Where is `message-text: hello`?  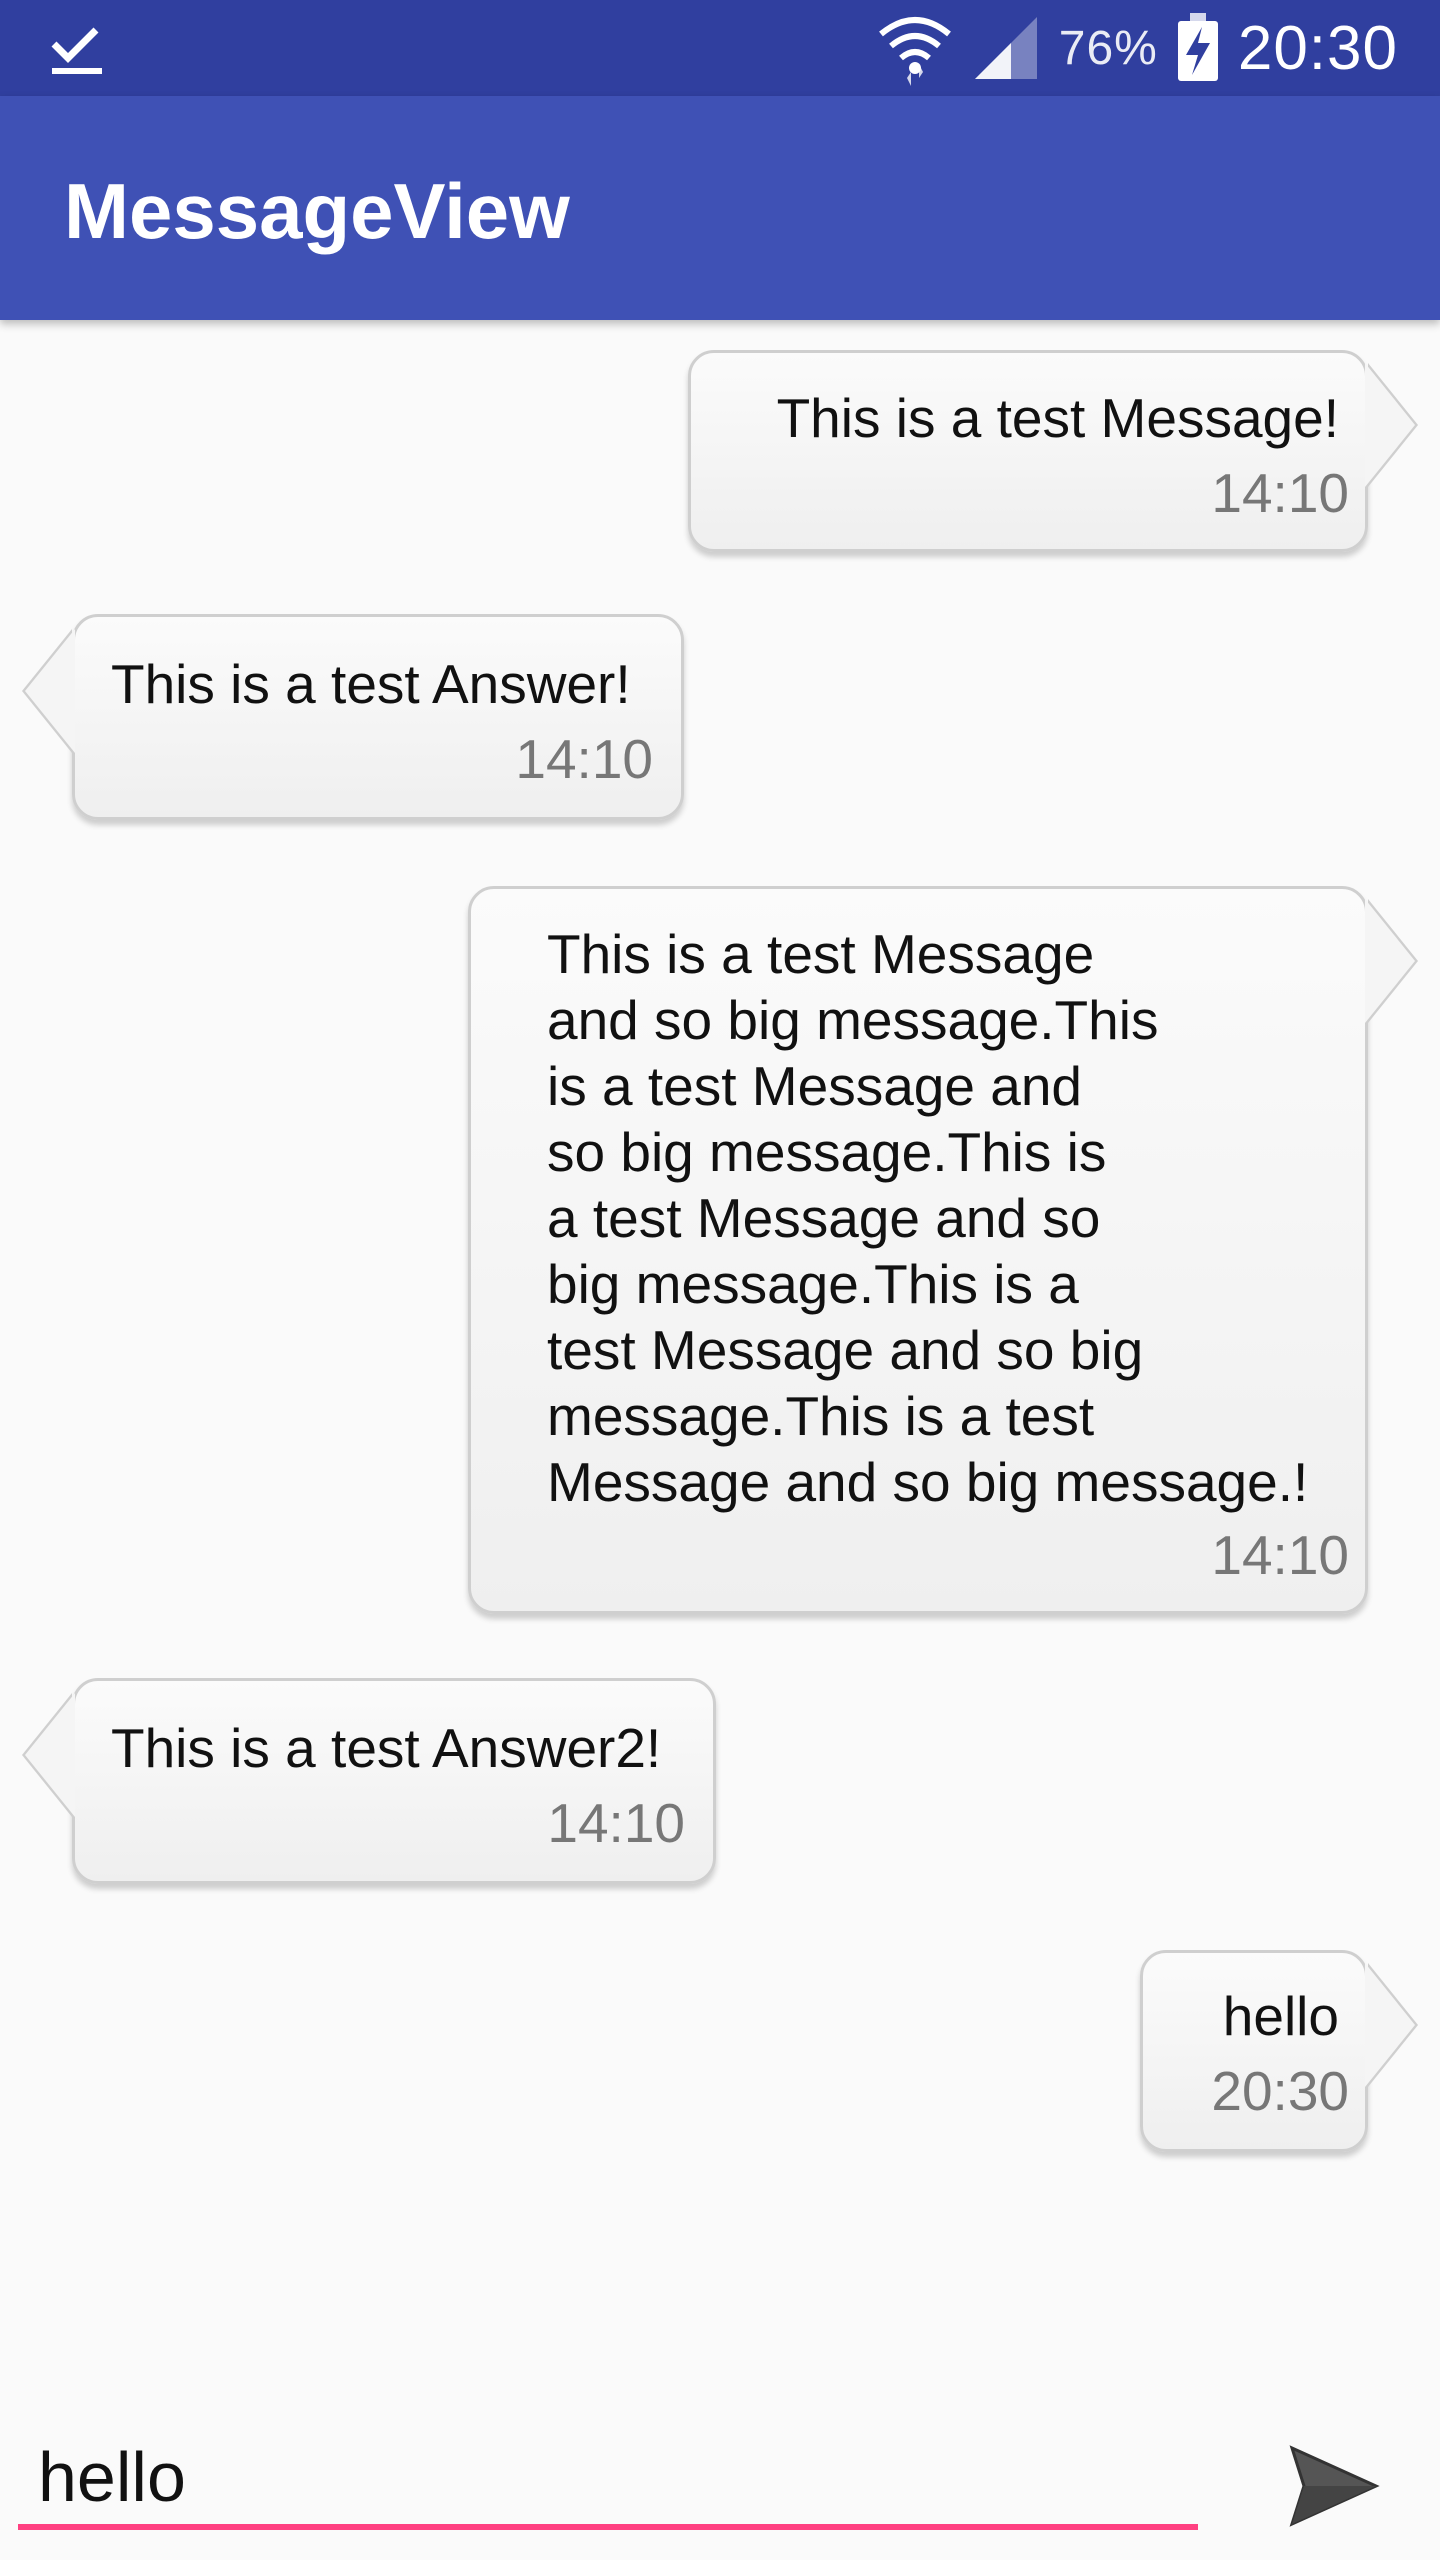
message-text: hello is located at coordinates (1280, 2016).